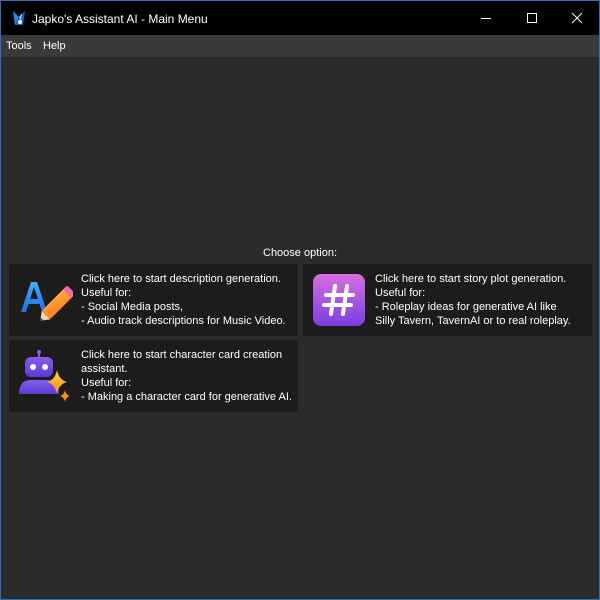 The width and height of the screenshot is (600, 600). What do you see at coordinates (466, 307) in the screenshot?
I see `card-text-line: - Roleplay ideas for generative AI like` at bounding box center [466, 307].